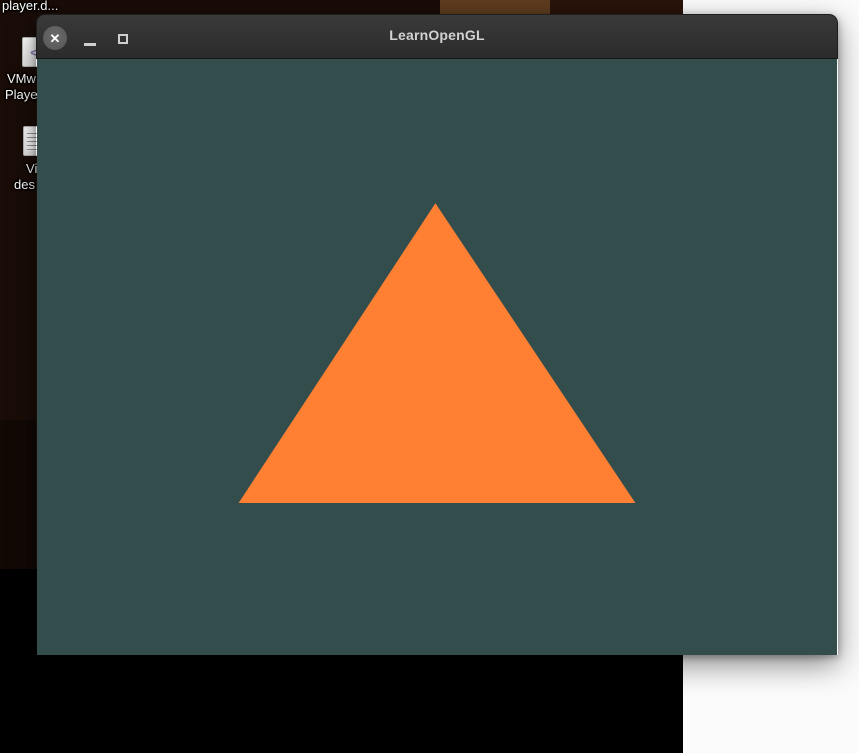 The width and height of the screenshot is (859, 753). What do you see at coordinates (24, 184) in the screenshot?
I see `icon-label-line: des` at bounding box center [24, 184].